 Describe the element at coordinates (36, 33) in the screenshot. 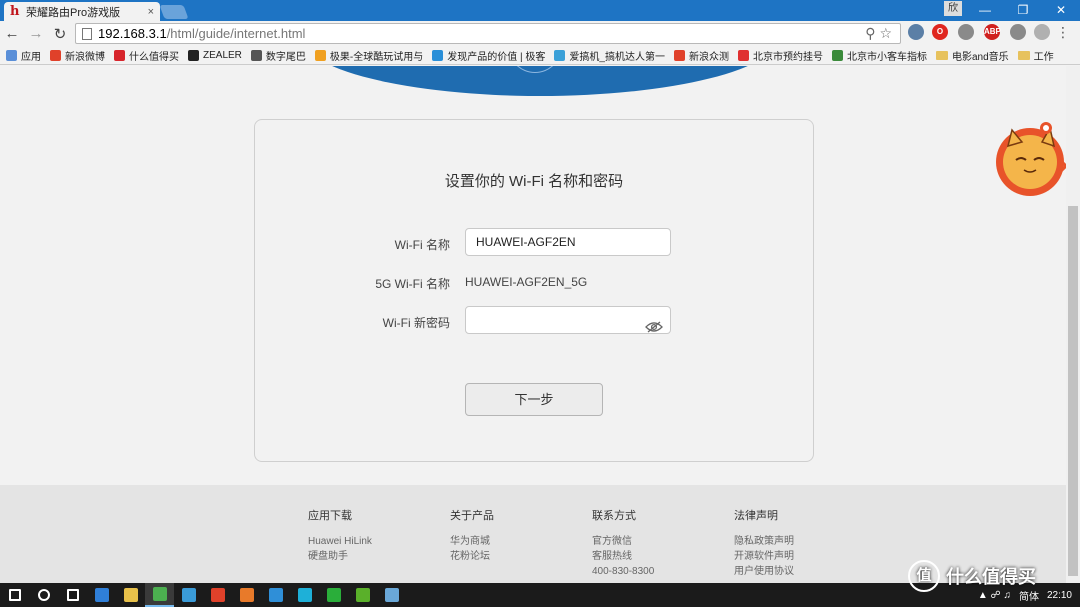

I see `forward-button: →` at that location.